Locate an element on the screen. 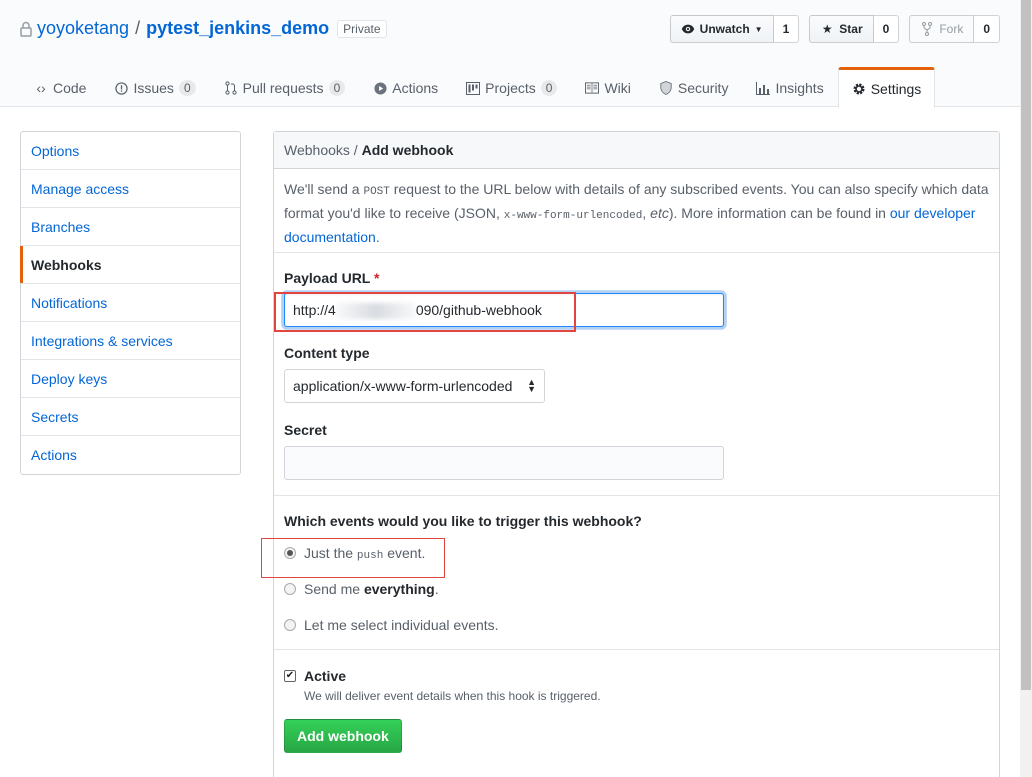 This screenshot has width=1032, height=777. sidebar-item-actions: Actions is located at coordinates (130, 455).